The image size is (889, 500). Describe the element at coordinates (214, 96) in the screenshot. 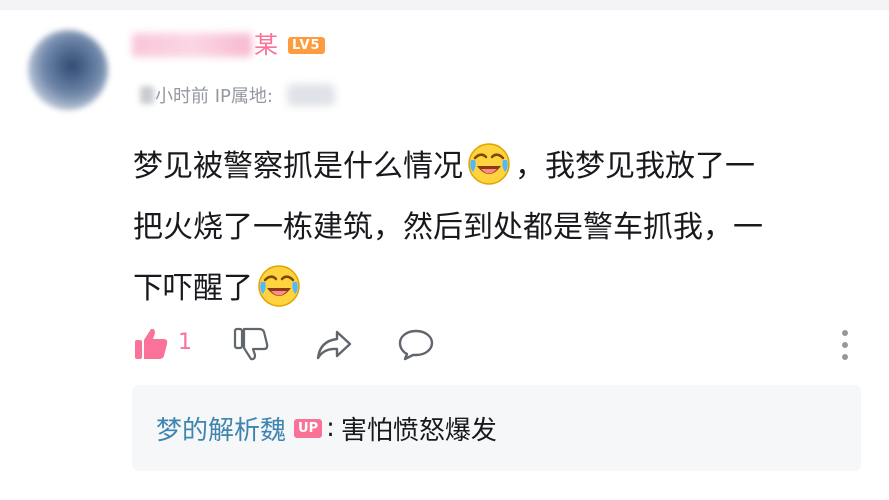

I see `time-ip-label: 小时前 IP属地:` at that location.